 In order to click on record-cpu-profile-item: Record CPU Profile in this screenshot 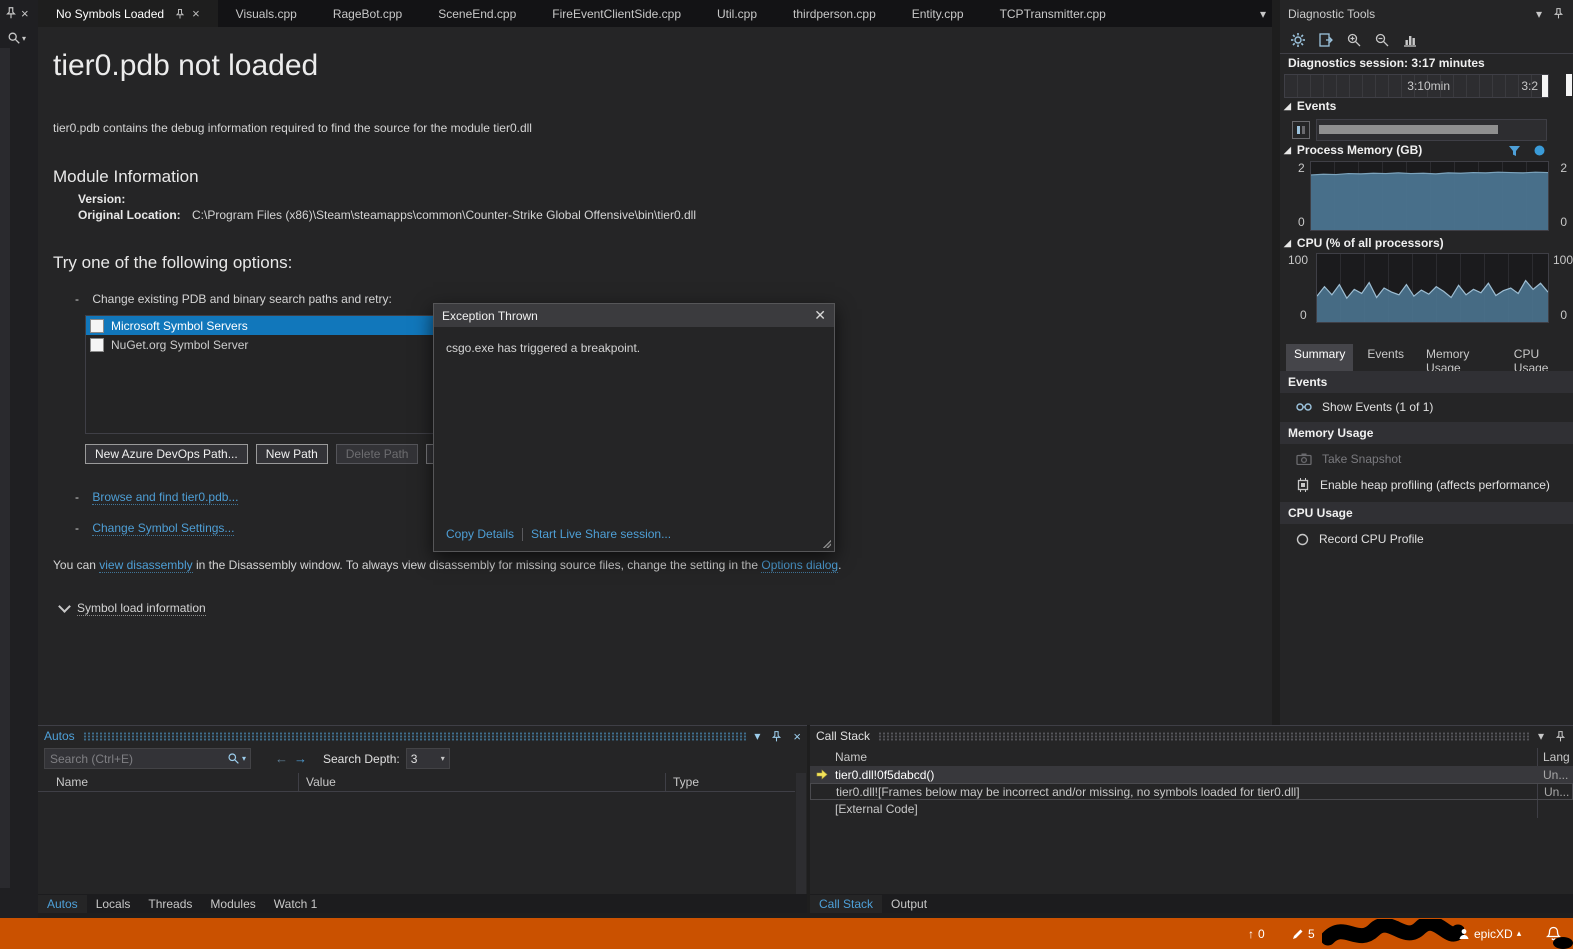, I will do `click(1426, 539)`.